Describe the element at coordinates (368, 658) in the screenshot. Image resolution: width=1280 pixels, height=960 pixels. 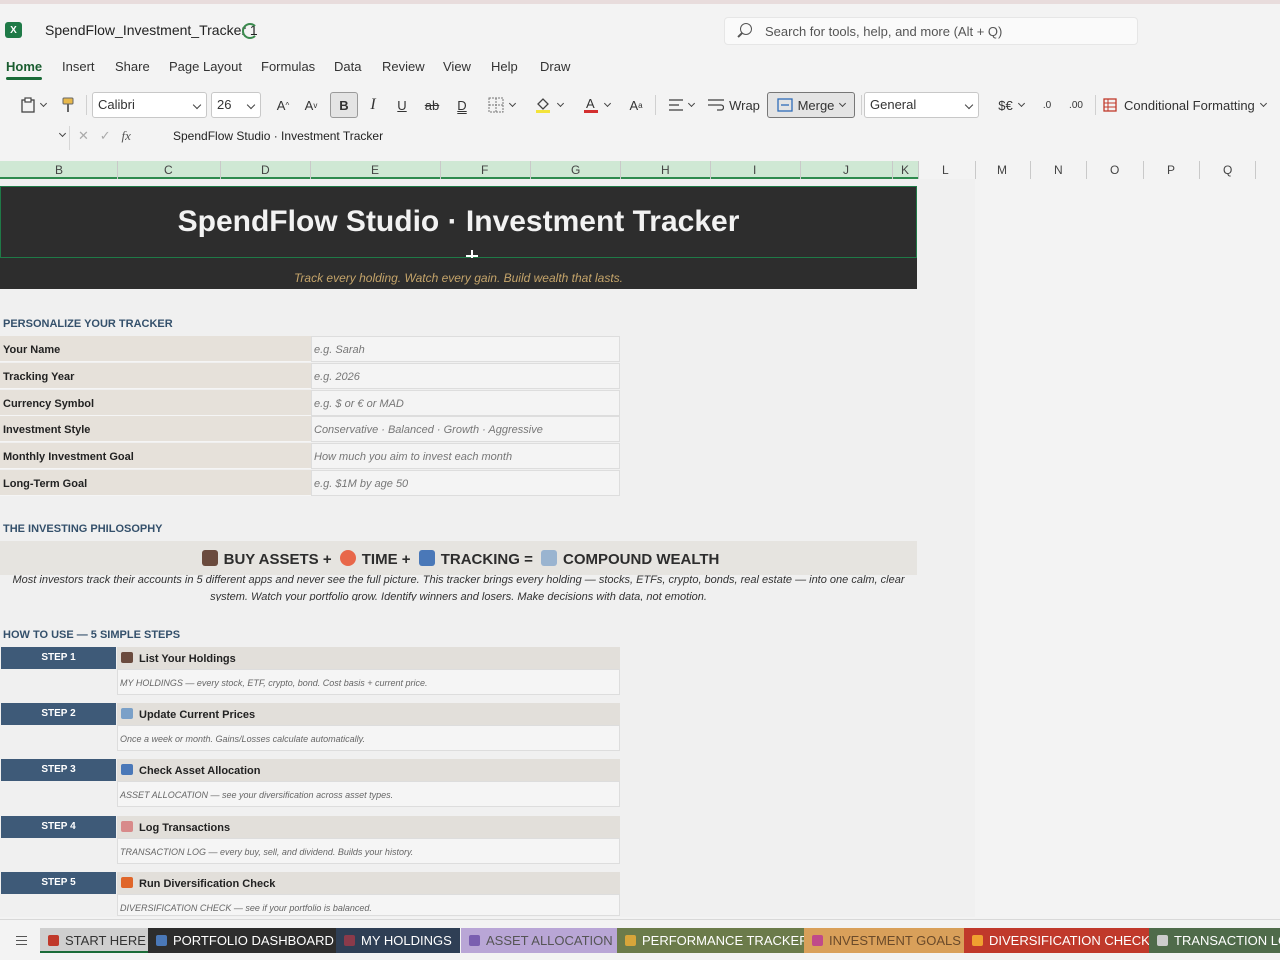
I see `step-title-cell: List Your Holdings` at that location.